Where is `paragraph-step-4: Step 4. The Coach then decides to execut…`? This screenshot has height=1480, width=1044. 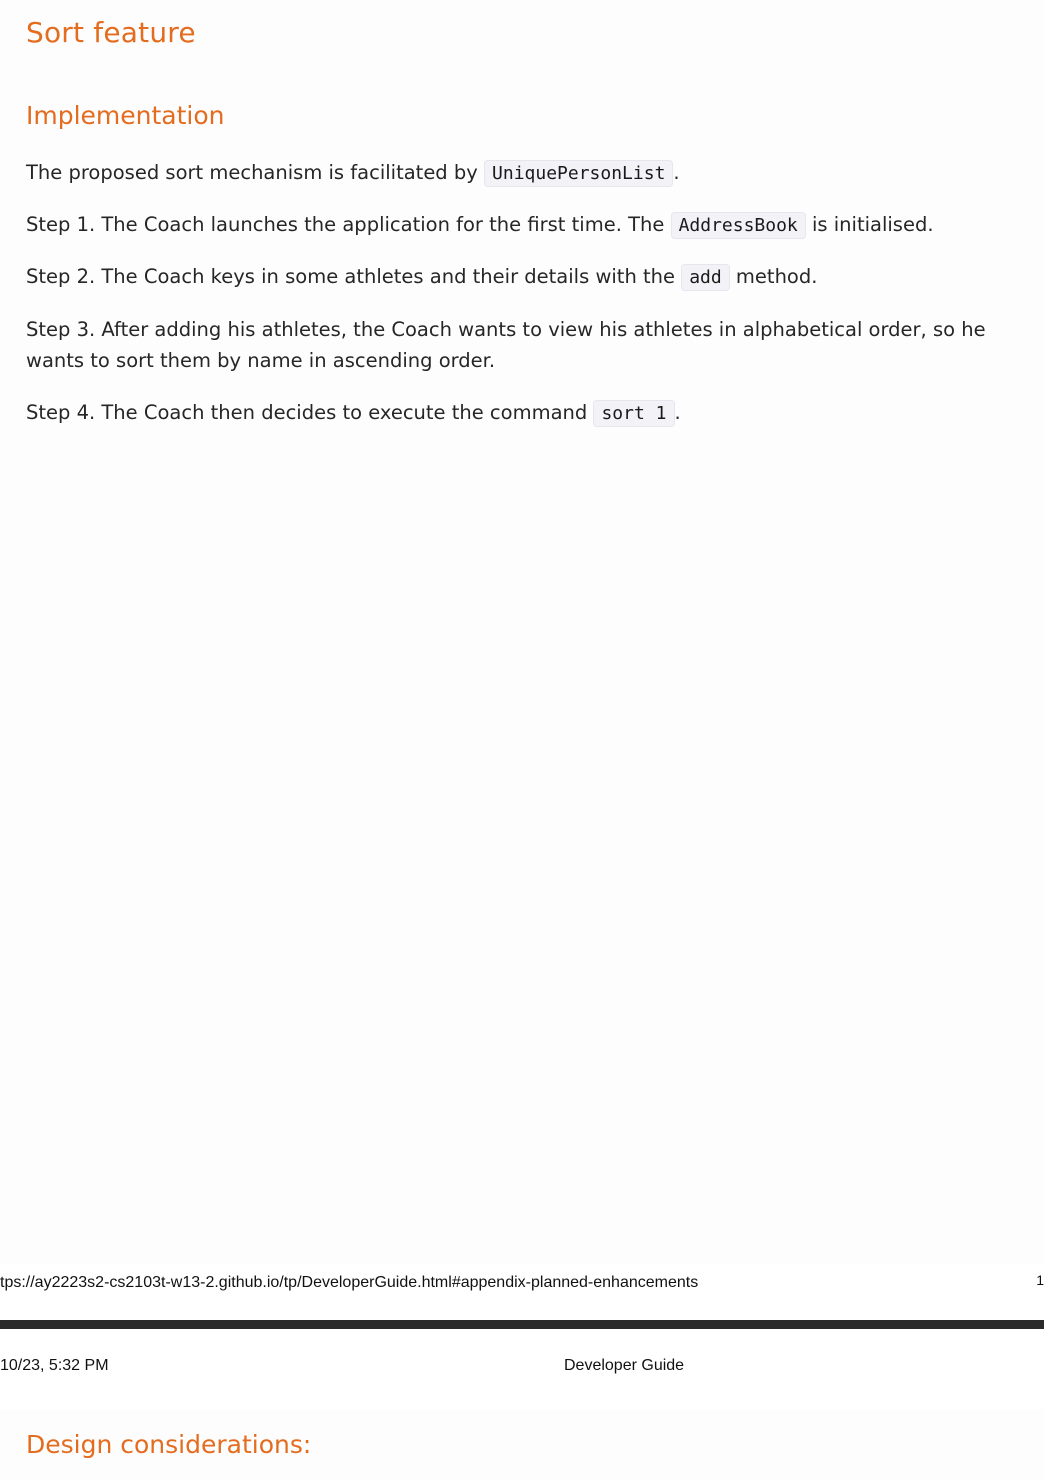 paragraph-step-4: Step 4. The Coach then decides to execut… is located at coordinates (526, 413).